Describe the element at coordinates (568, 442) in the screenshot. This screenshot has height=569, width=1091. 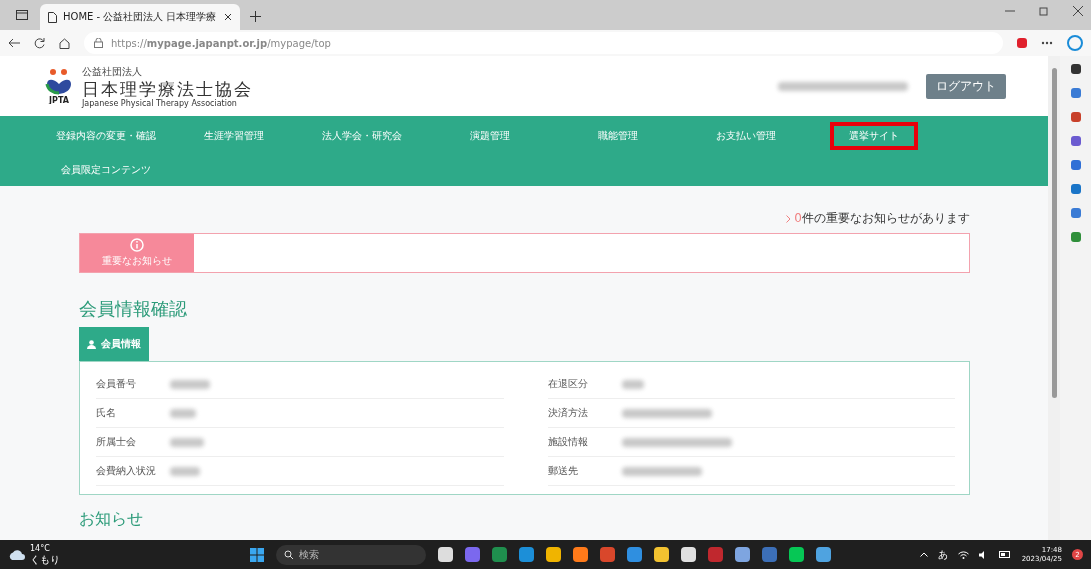
I see `field-label: 施設情報` at that location.